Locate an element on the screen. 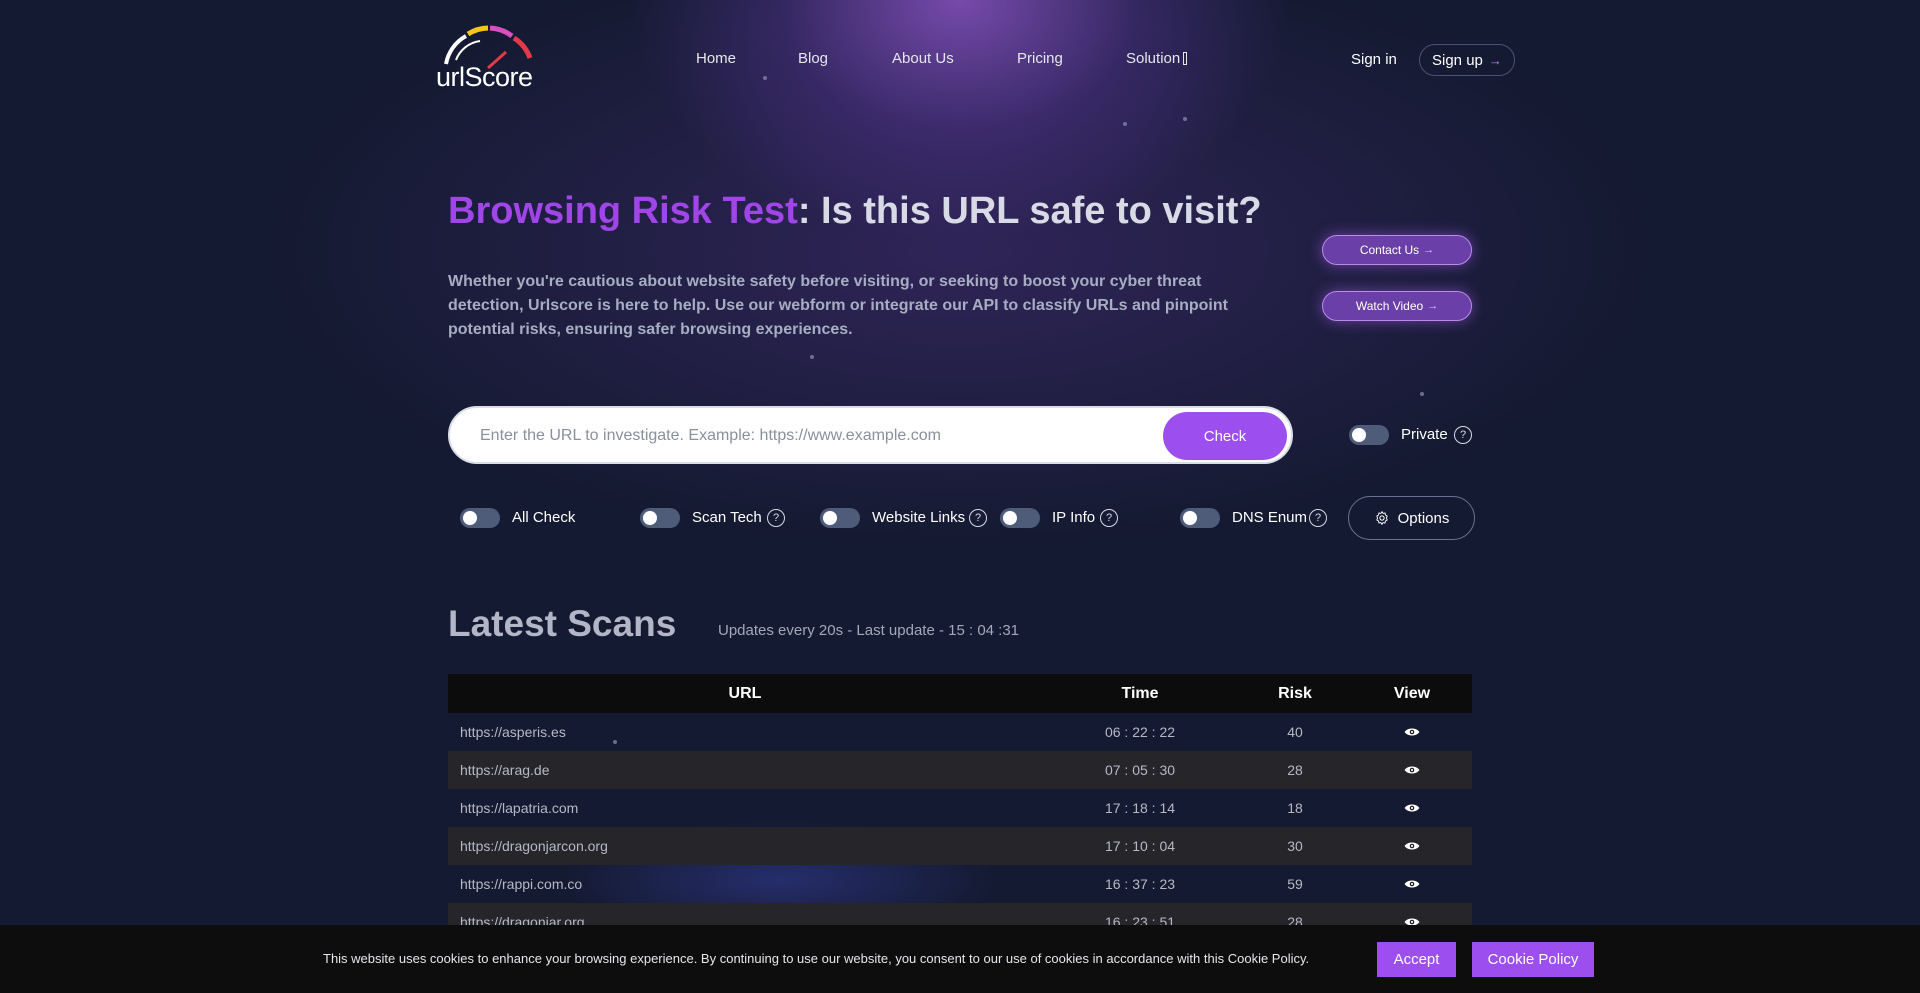  scan-url: https://lapatria.com is located at coordinates (745, 808).